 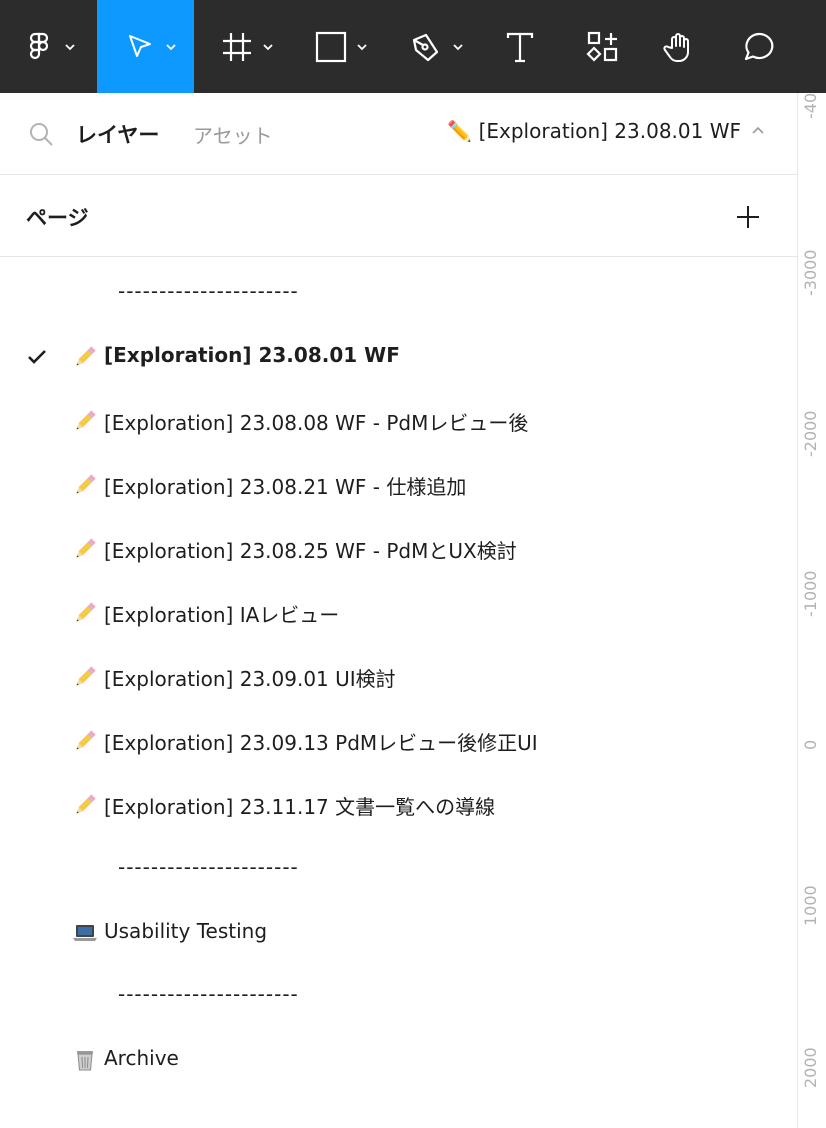 What do you see at coordinates (321, 743) in the screenshot?
I see `page-item-label: [Exploration] 23.09.13 PdMレビュー後修正UI` at bounding box center [321, 743].